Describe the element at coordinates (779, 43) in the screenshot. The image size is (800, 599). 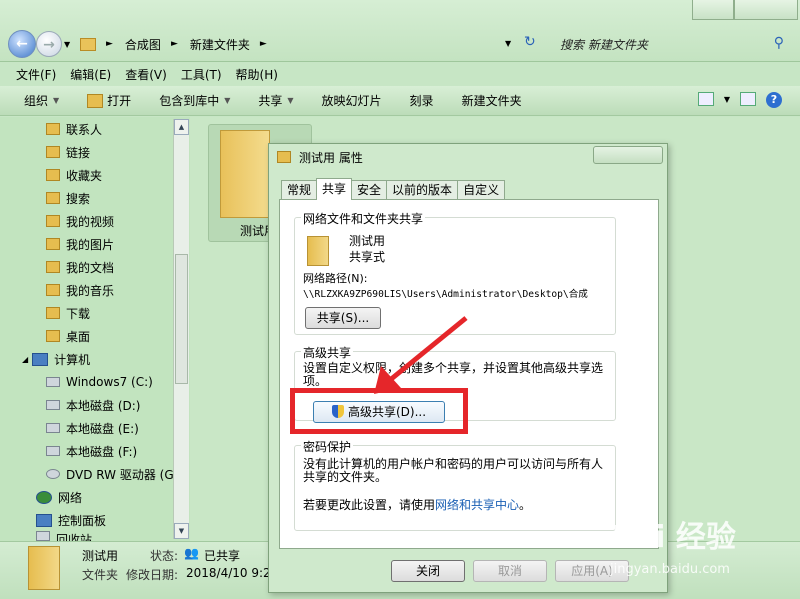
I see `search-icon: ⚲` at that location.